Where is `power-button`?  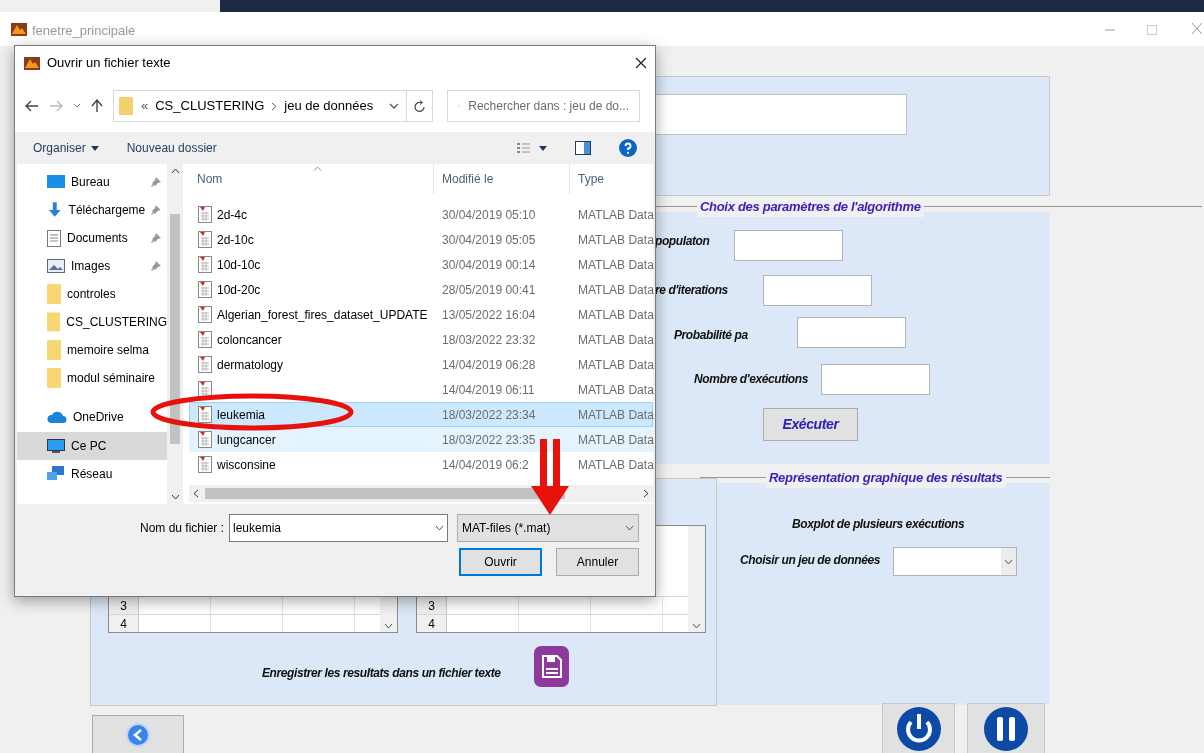
power-button is located at coordinates (918, 728).